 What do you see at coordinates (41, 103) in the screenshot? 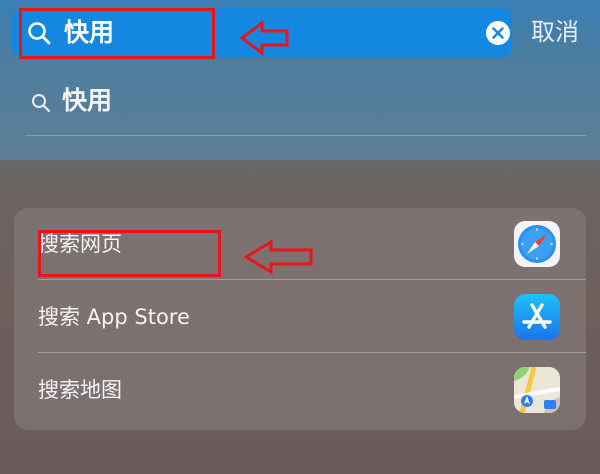
I see `search-icon` at bounding box center [41, 103].